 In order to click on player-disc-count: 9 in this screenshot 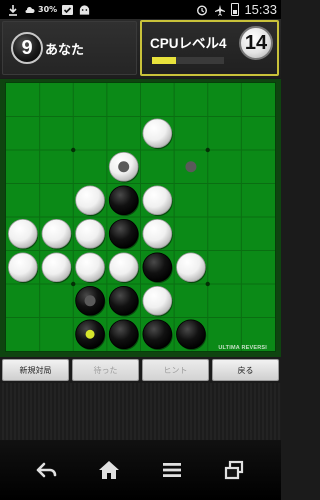, I will do `click(27, 48)`.